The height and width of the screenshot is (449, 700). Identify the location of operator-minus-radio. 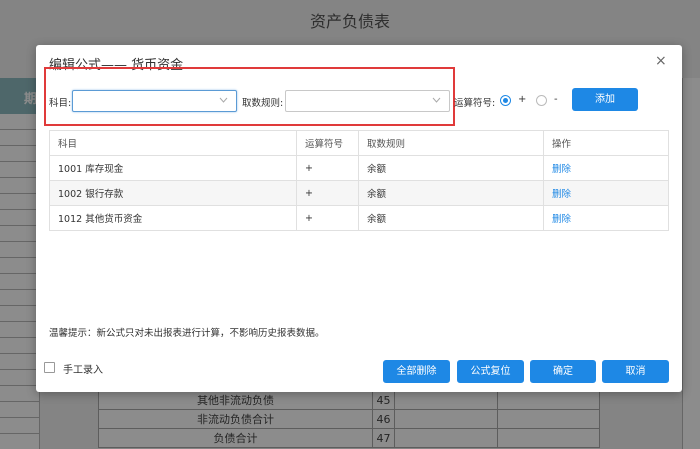
(541, 100).